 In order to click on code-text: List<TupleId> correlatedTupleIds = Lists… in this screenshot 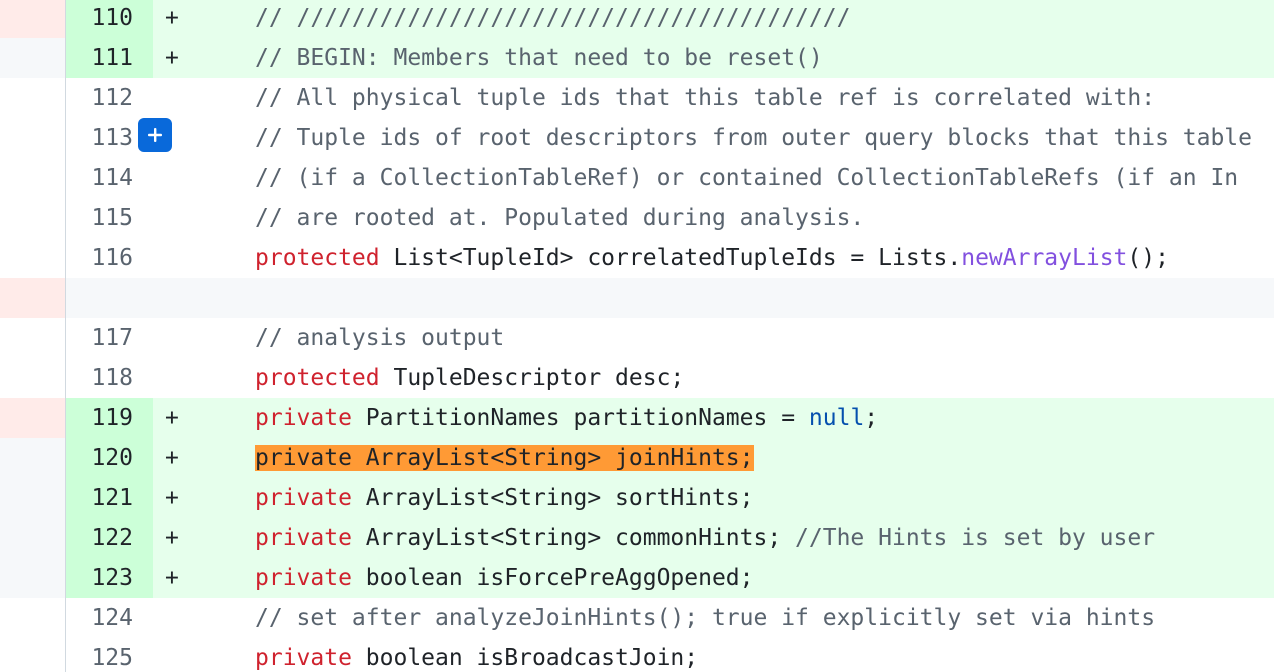, I will do `click(670, 258)`.